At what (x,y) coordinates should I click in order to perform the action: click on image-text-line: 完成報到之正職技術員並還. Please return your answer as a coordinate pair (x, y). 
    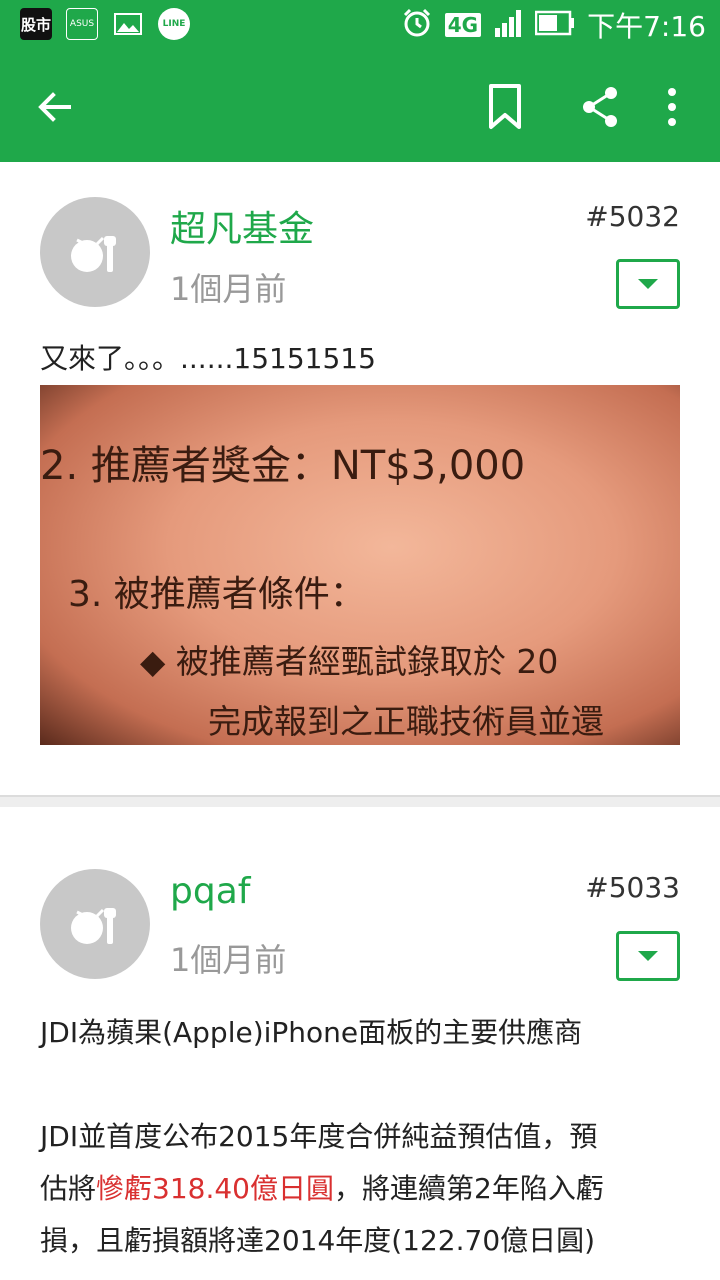
    Looking at the image, I should click on (406, 721).